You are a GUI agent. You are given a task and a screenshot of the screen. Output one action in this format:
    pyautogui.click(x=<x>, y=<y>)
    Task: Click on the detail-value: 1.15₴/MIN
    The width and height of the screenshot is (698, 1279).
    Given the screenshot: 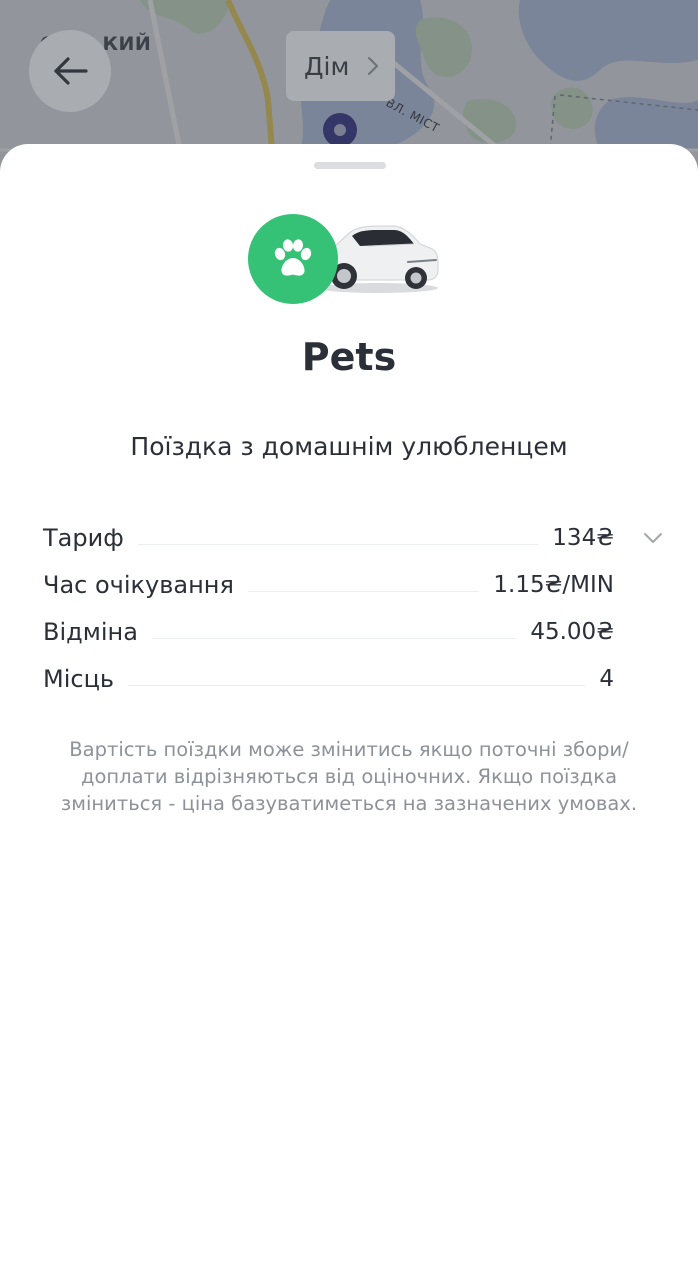 What is the action you would take?
    pyautogui.click(x=553, y=584)
    